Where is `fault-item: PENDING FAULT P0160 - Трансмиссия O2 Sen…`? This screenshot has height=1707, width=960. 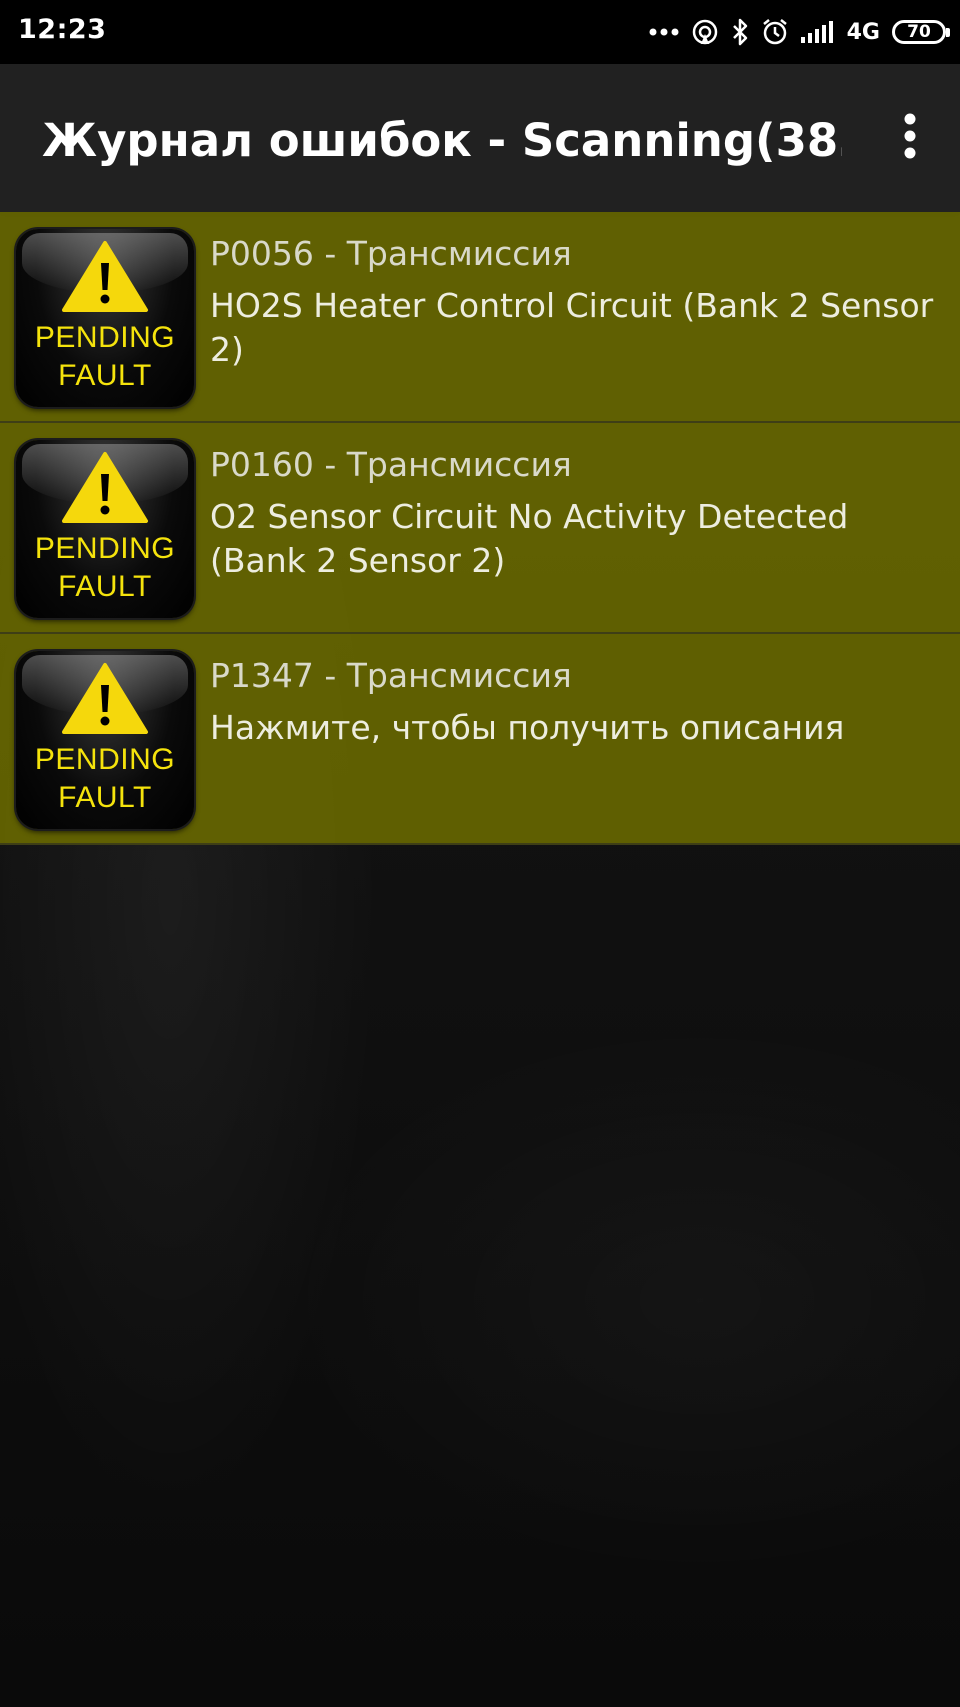 fault-item: PENDING FAULT P0160 - Трансмиссия O2 Sen… is located at coordinates (480, 528).